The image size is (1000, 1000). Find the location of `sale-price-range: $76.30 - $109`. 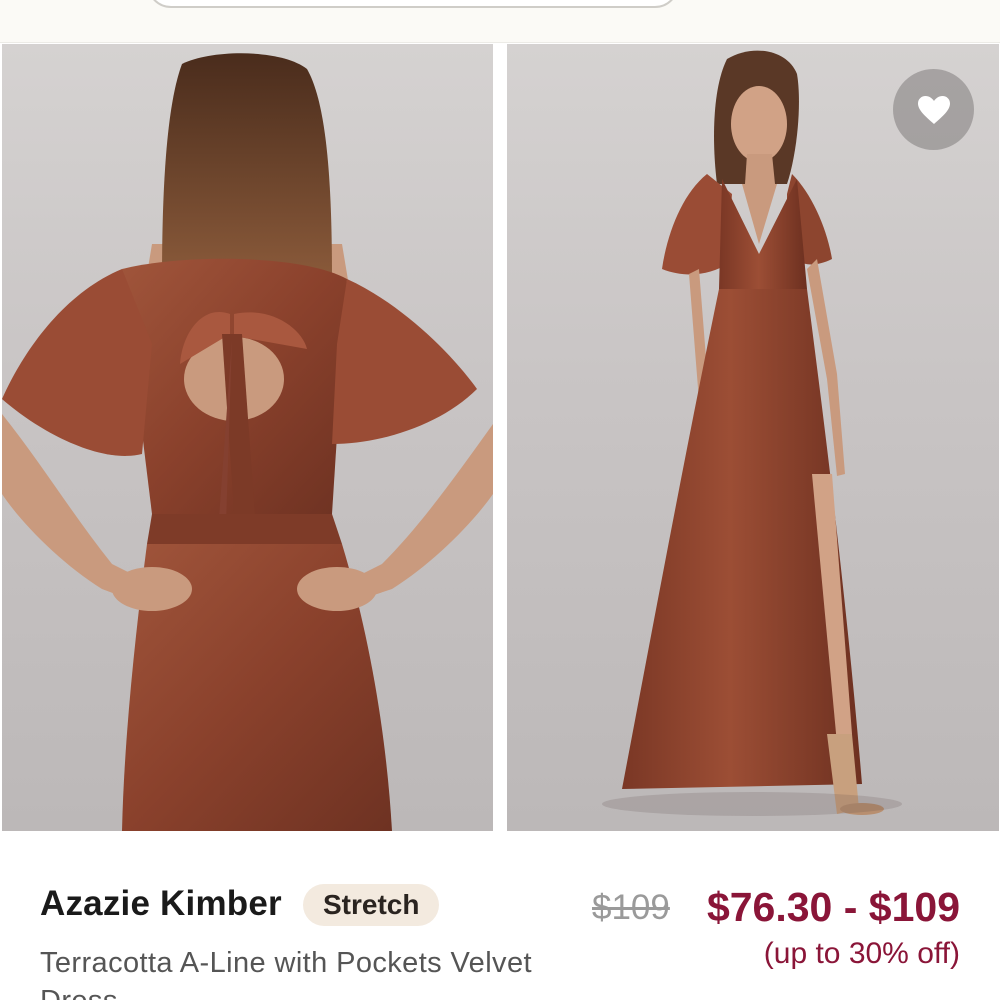

sale-price-range: $76.30 - $109 is located at coordinates (833, 907).